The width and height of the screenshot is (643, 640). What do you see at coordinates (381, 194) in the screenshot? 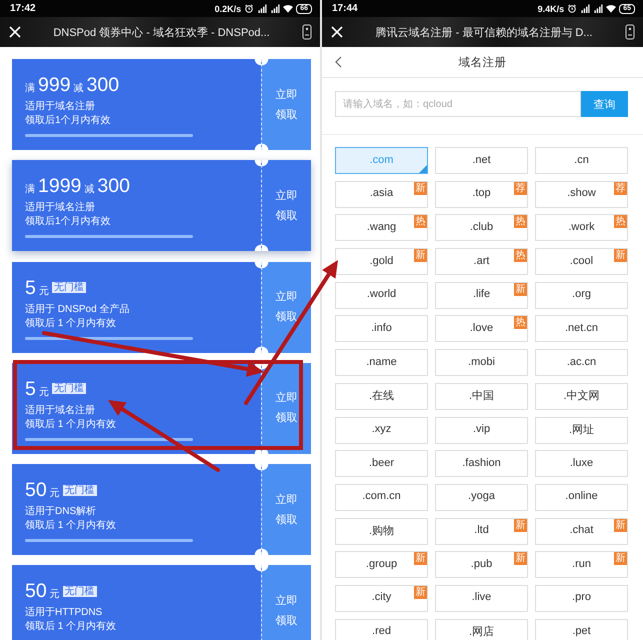
I see `domain-option: .asia 新` at bounding box center [381, 194].